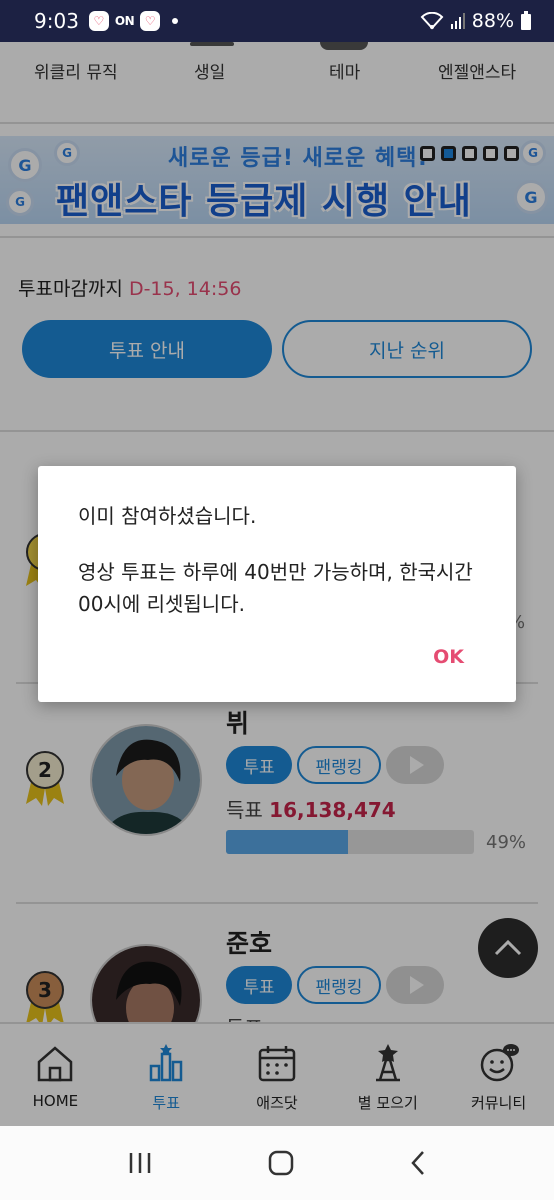 The width and height of the screenshot is (554, 1200). What do you see at coordinates (526, 20) in the screenshot?
I see `battery-icon` at bounding box center [526, 20].